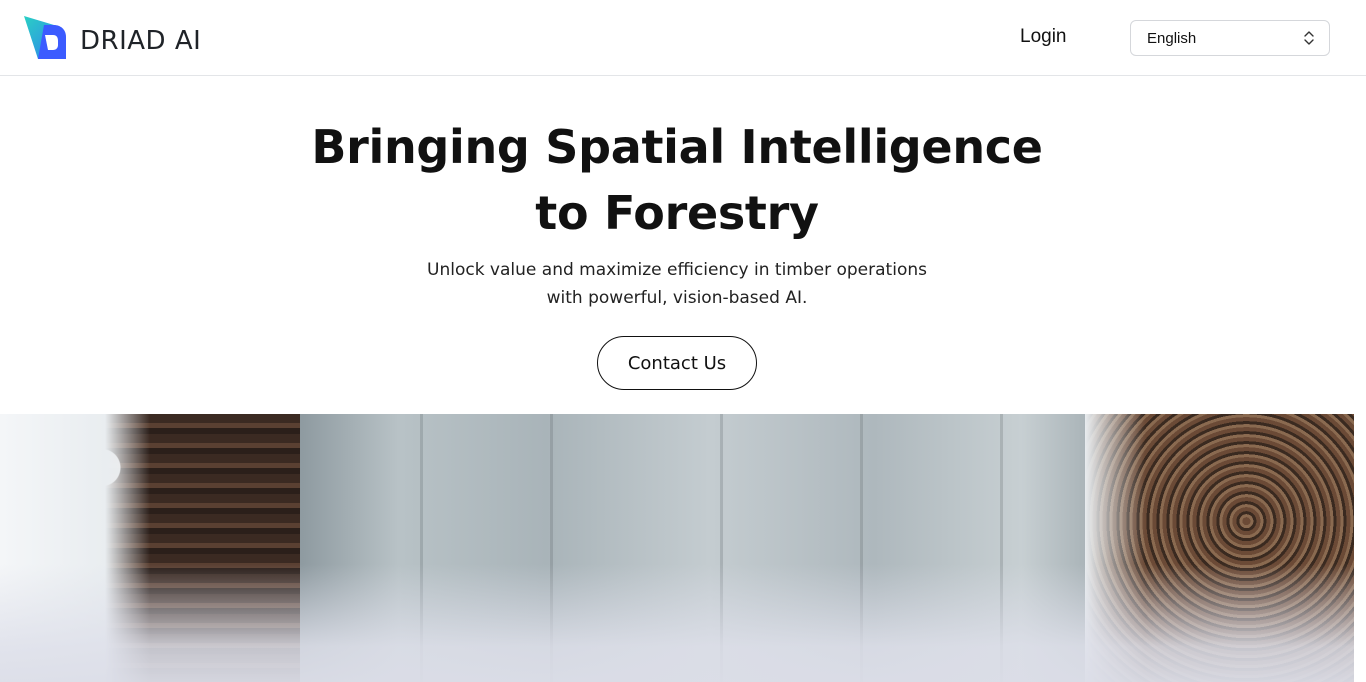 Image resolution: width=1366 pixels, height=682 pixels. I want to click on language-select: English, so click(1230, 38).